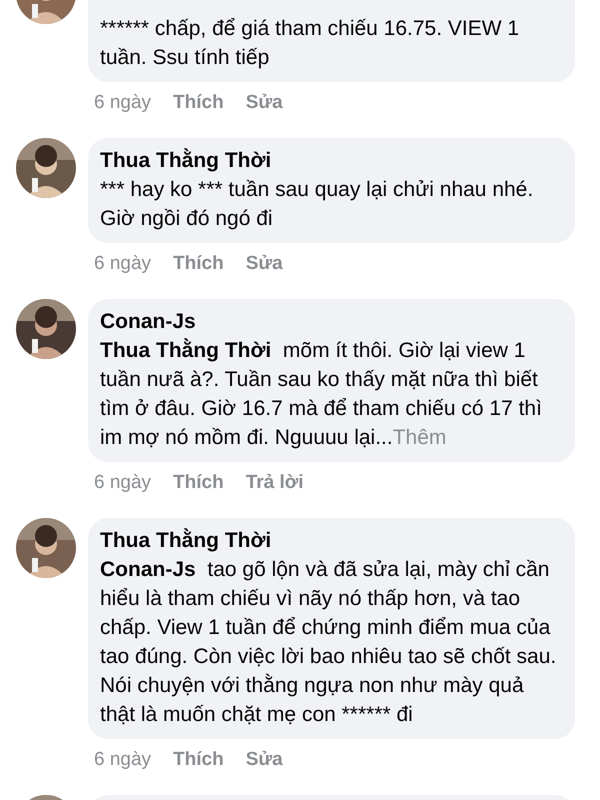  What do you see at coordinates (321, 394) in the screenshot?
I see `comment-text: Thua Thằng Thời mõm ít thôi. Giờ lại view 1 tuần nưã à?. Tuần sau ko thấy mặt nữa thì biết tìm ở đâu. Giờ 16.7 mà để tham chiếu có 17 thì im mợ nó mồm đi. Nguuuu lại...Thêm` at bounding box center [321, 394].